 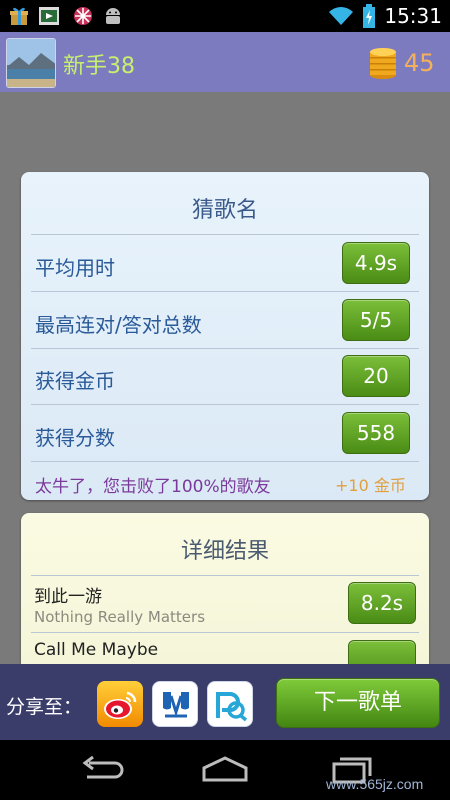 What do you see at coordinates (370, 485) in the screenshot?
I see `coin-bonus: +10 金币` at bounding box center [370, 485].